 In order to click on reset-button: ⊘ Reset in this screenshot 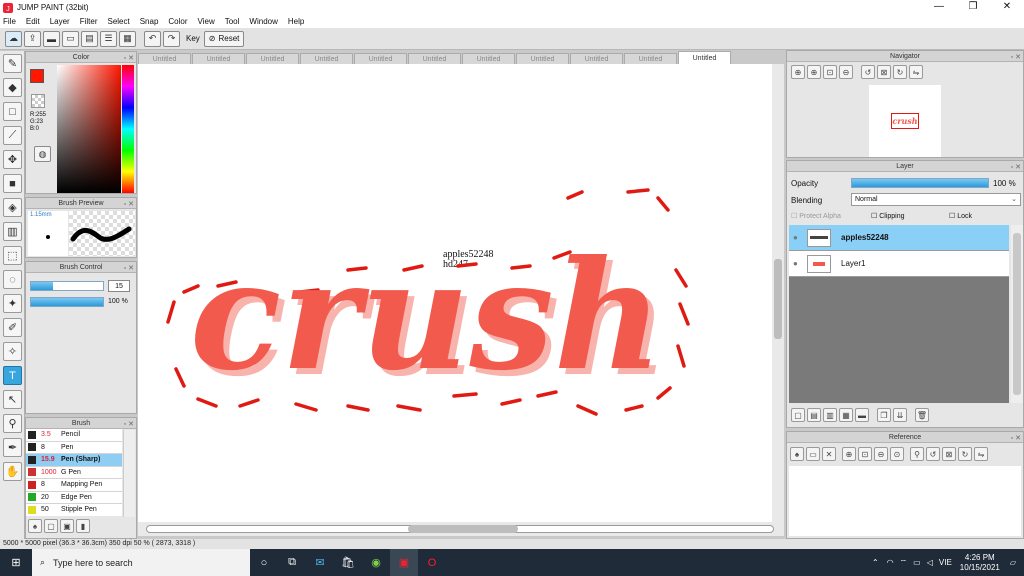, I will do `click(224, 38)`.